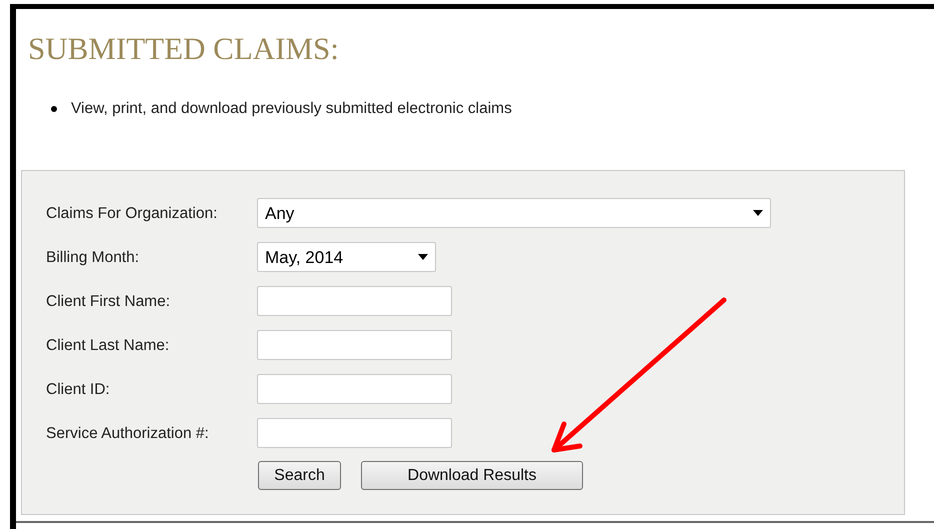 The image size is (934, 529). I want to click on field-label: Client First Name:, so click(109, 302).